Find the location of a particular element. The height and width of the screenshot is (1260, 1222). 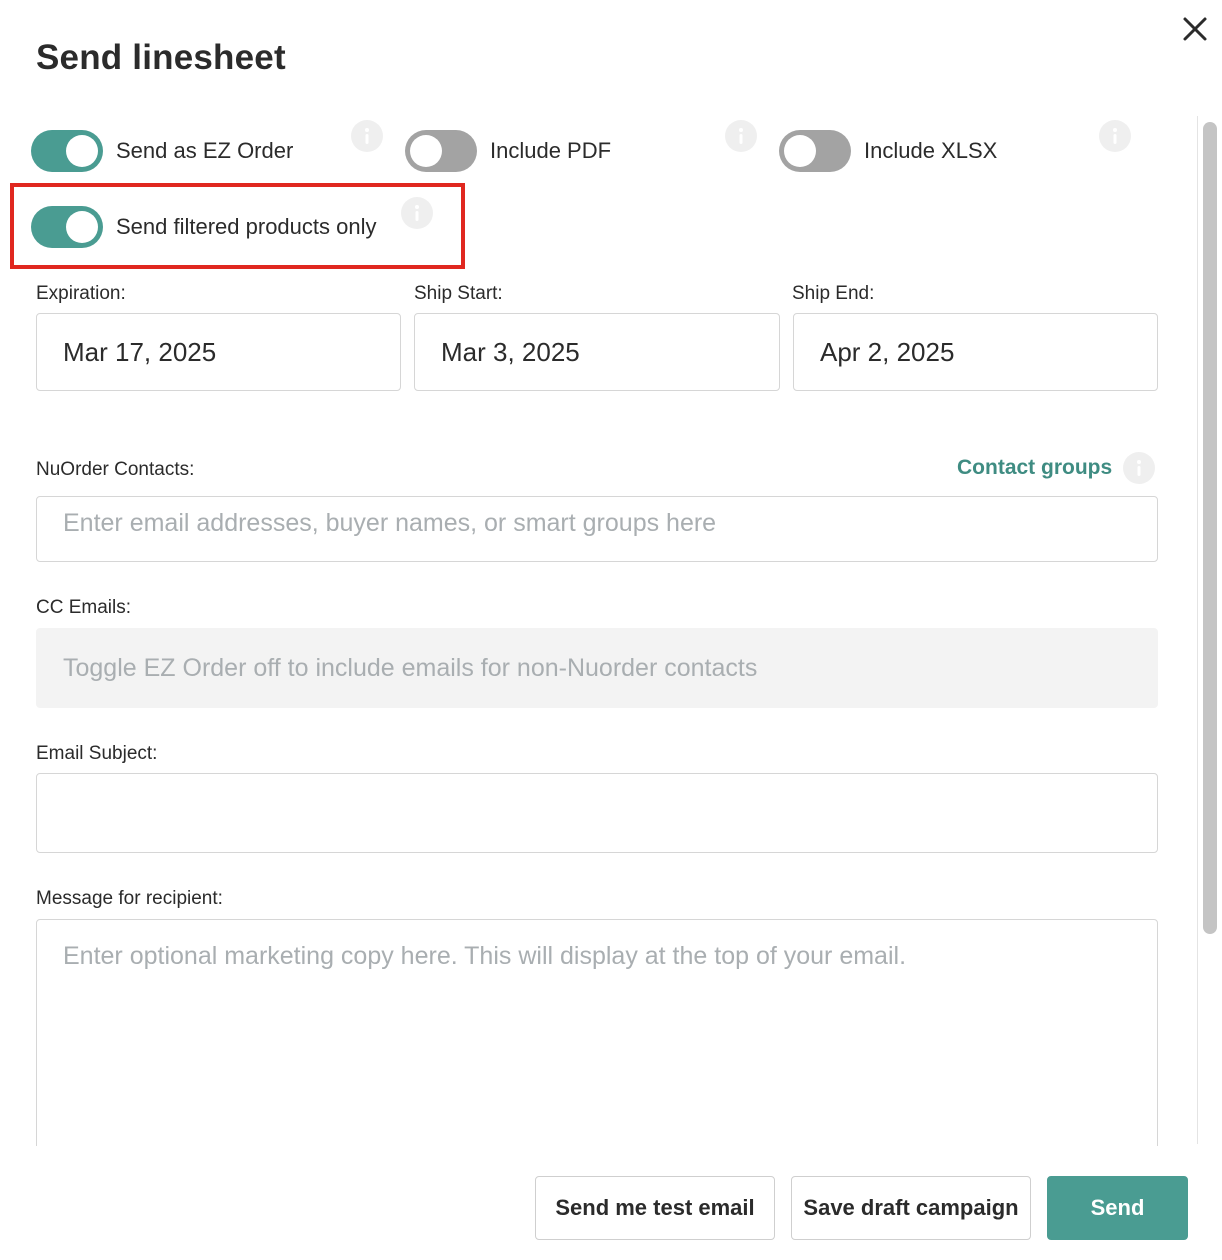

ez-order-label: Send as EZ Order is located at coordinates (205, 150).